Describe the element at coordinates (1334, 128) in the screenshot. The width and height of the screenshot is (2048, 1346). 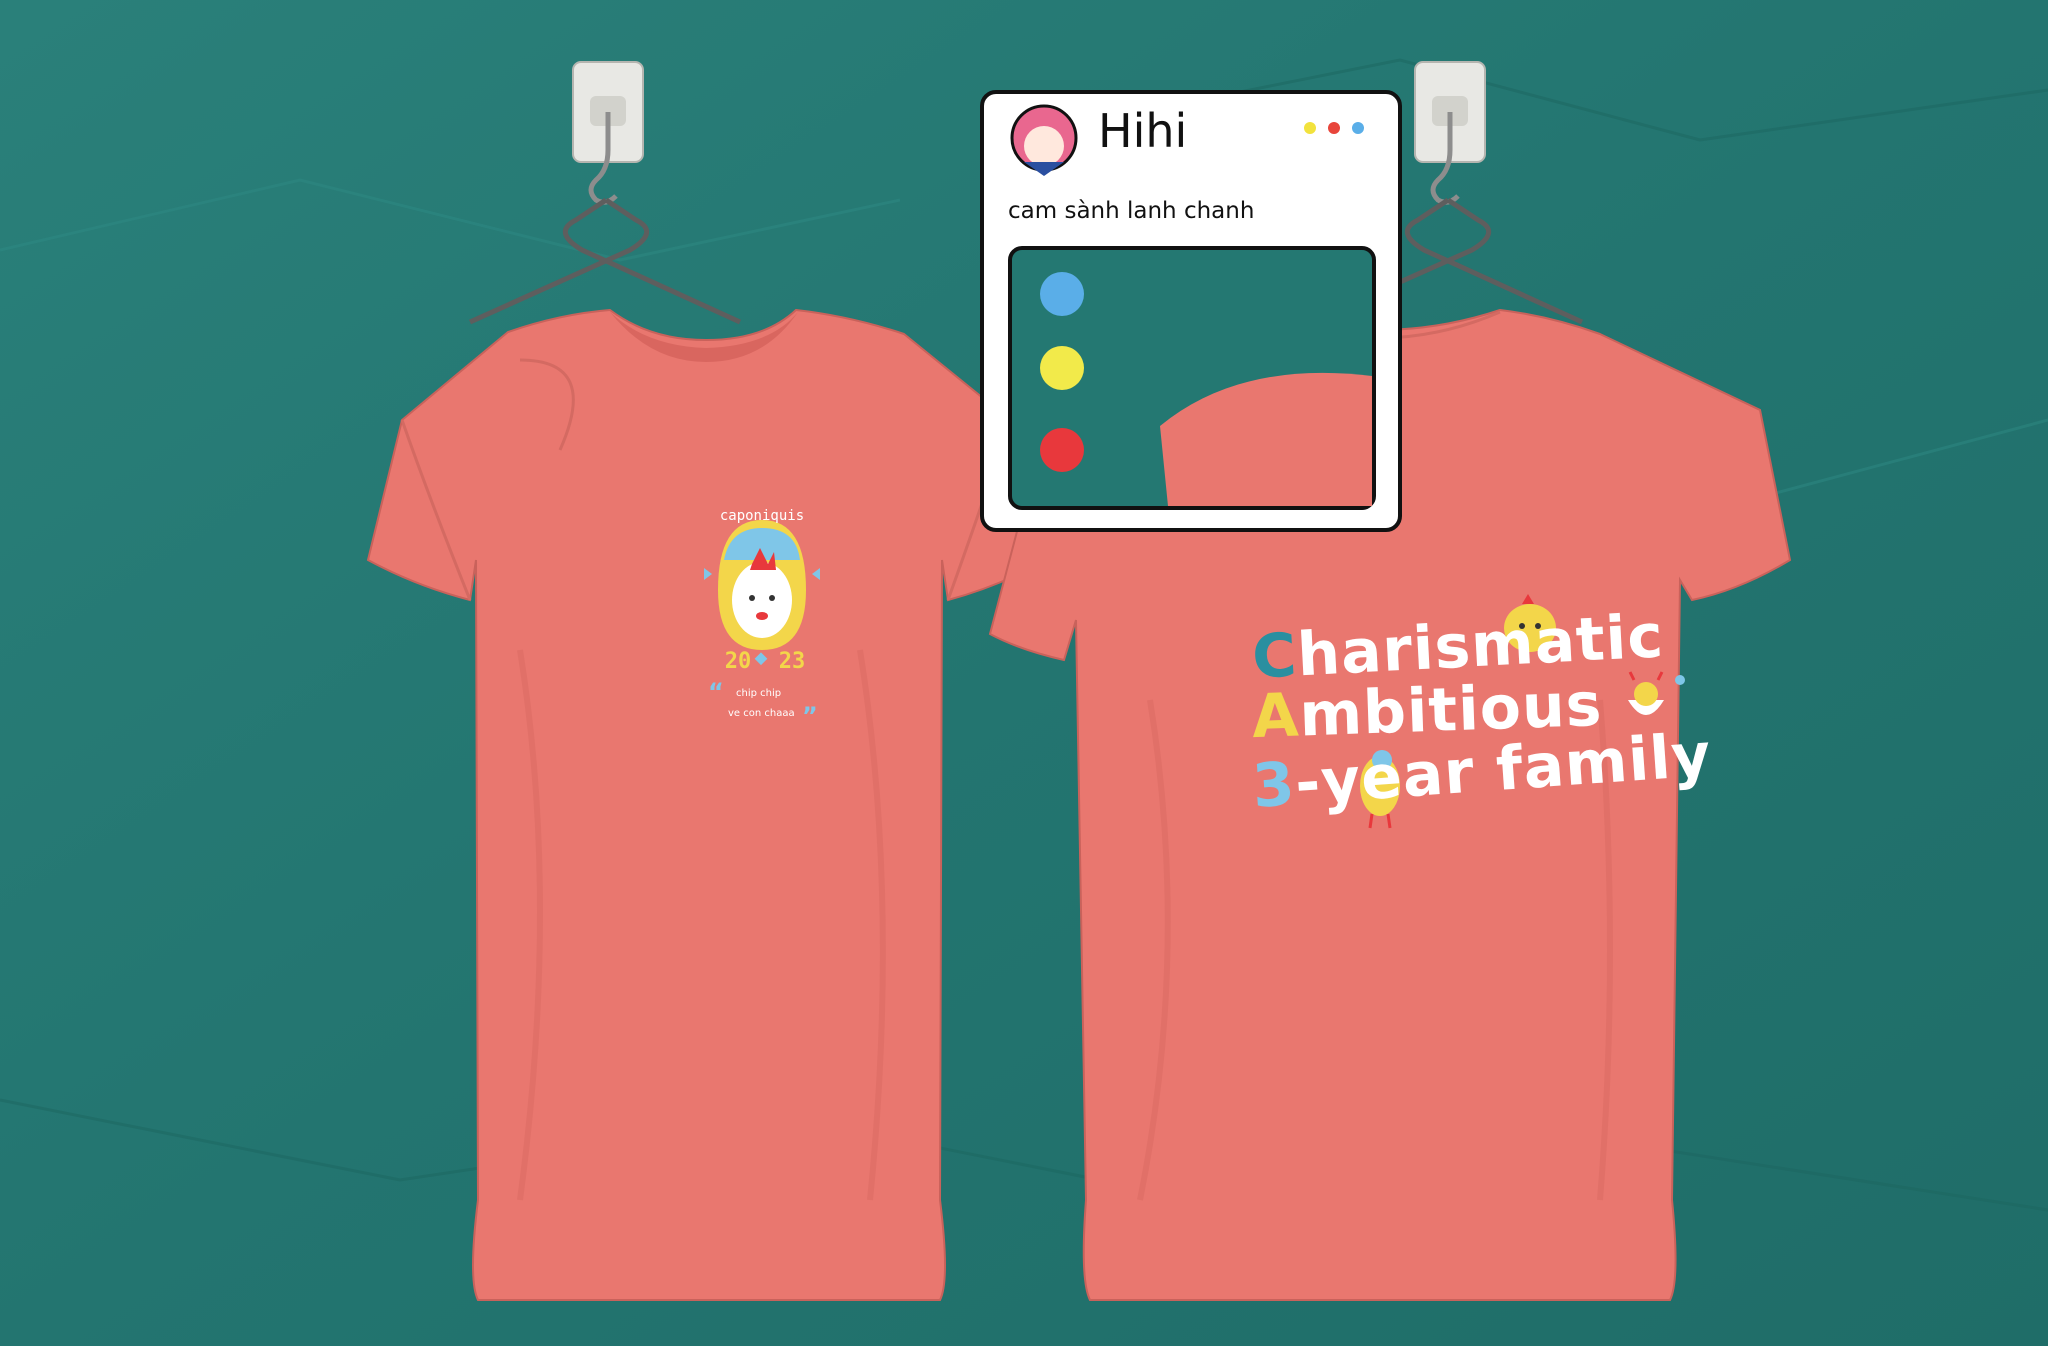
I see `red-dot-icon` at that location.